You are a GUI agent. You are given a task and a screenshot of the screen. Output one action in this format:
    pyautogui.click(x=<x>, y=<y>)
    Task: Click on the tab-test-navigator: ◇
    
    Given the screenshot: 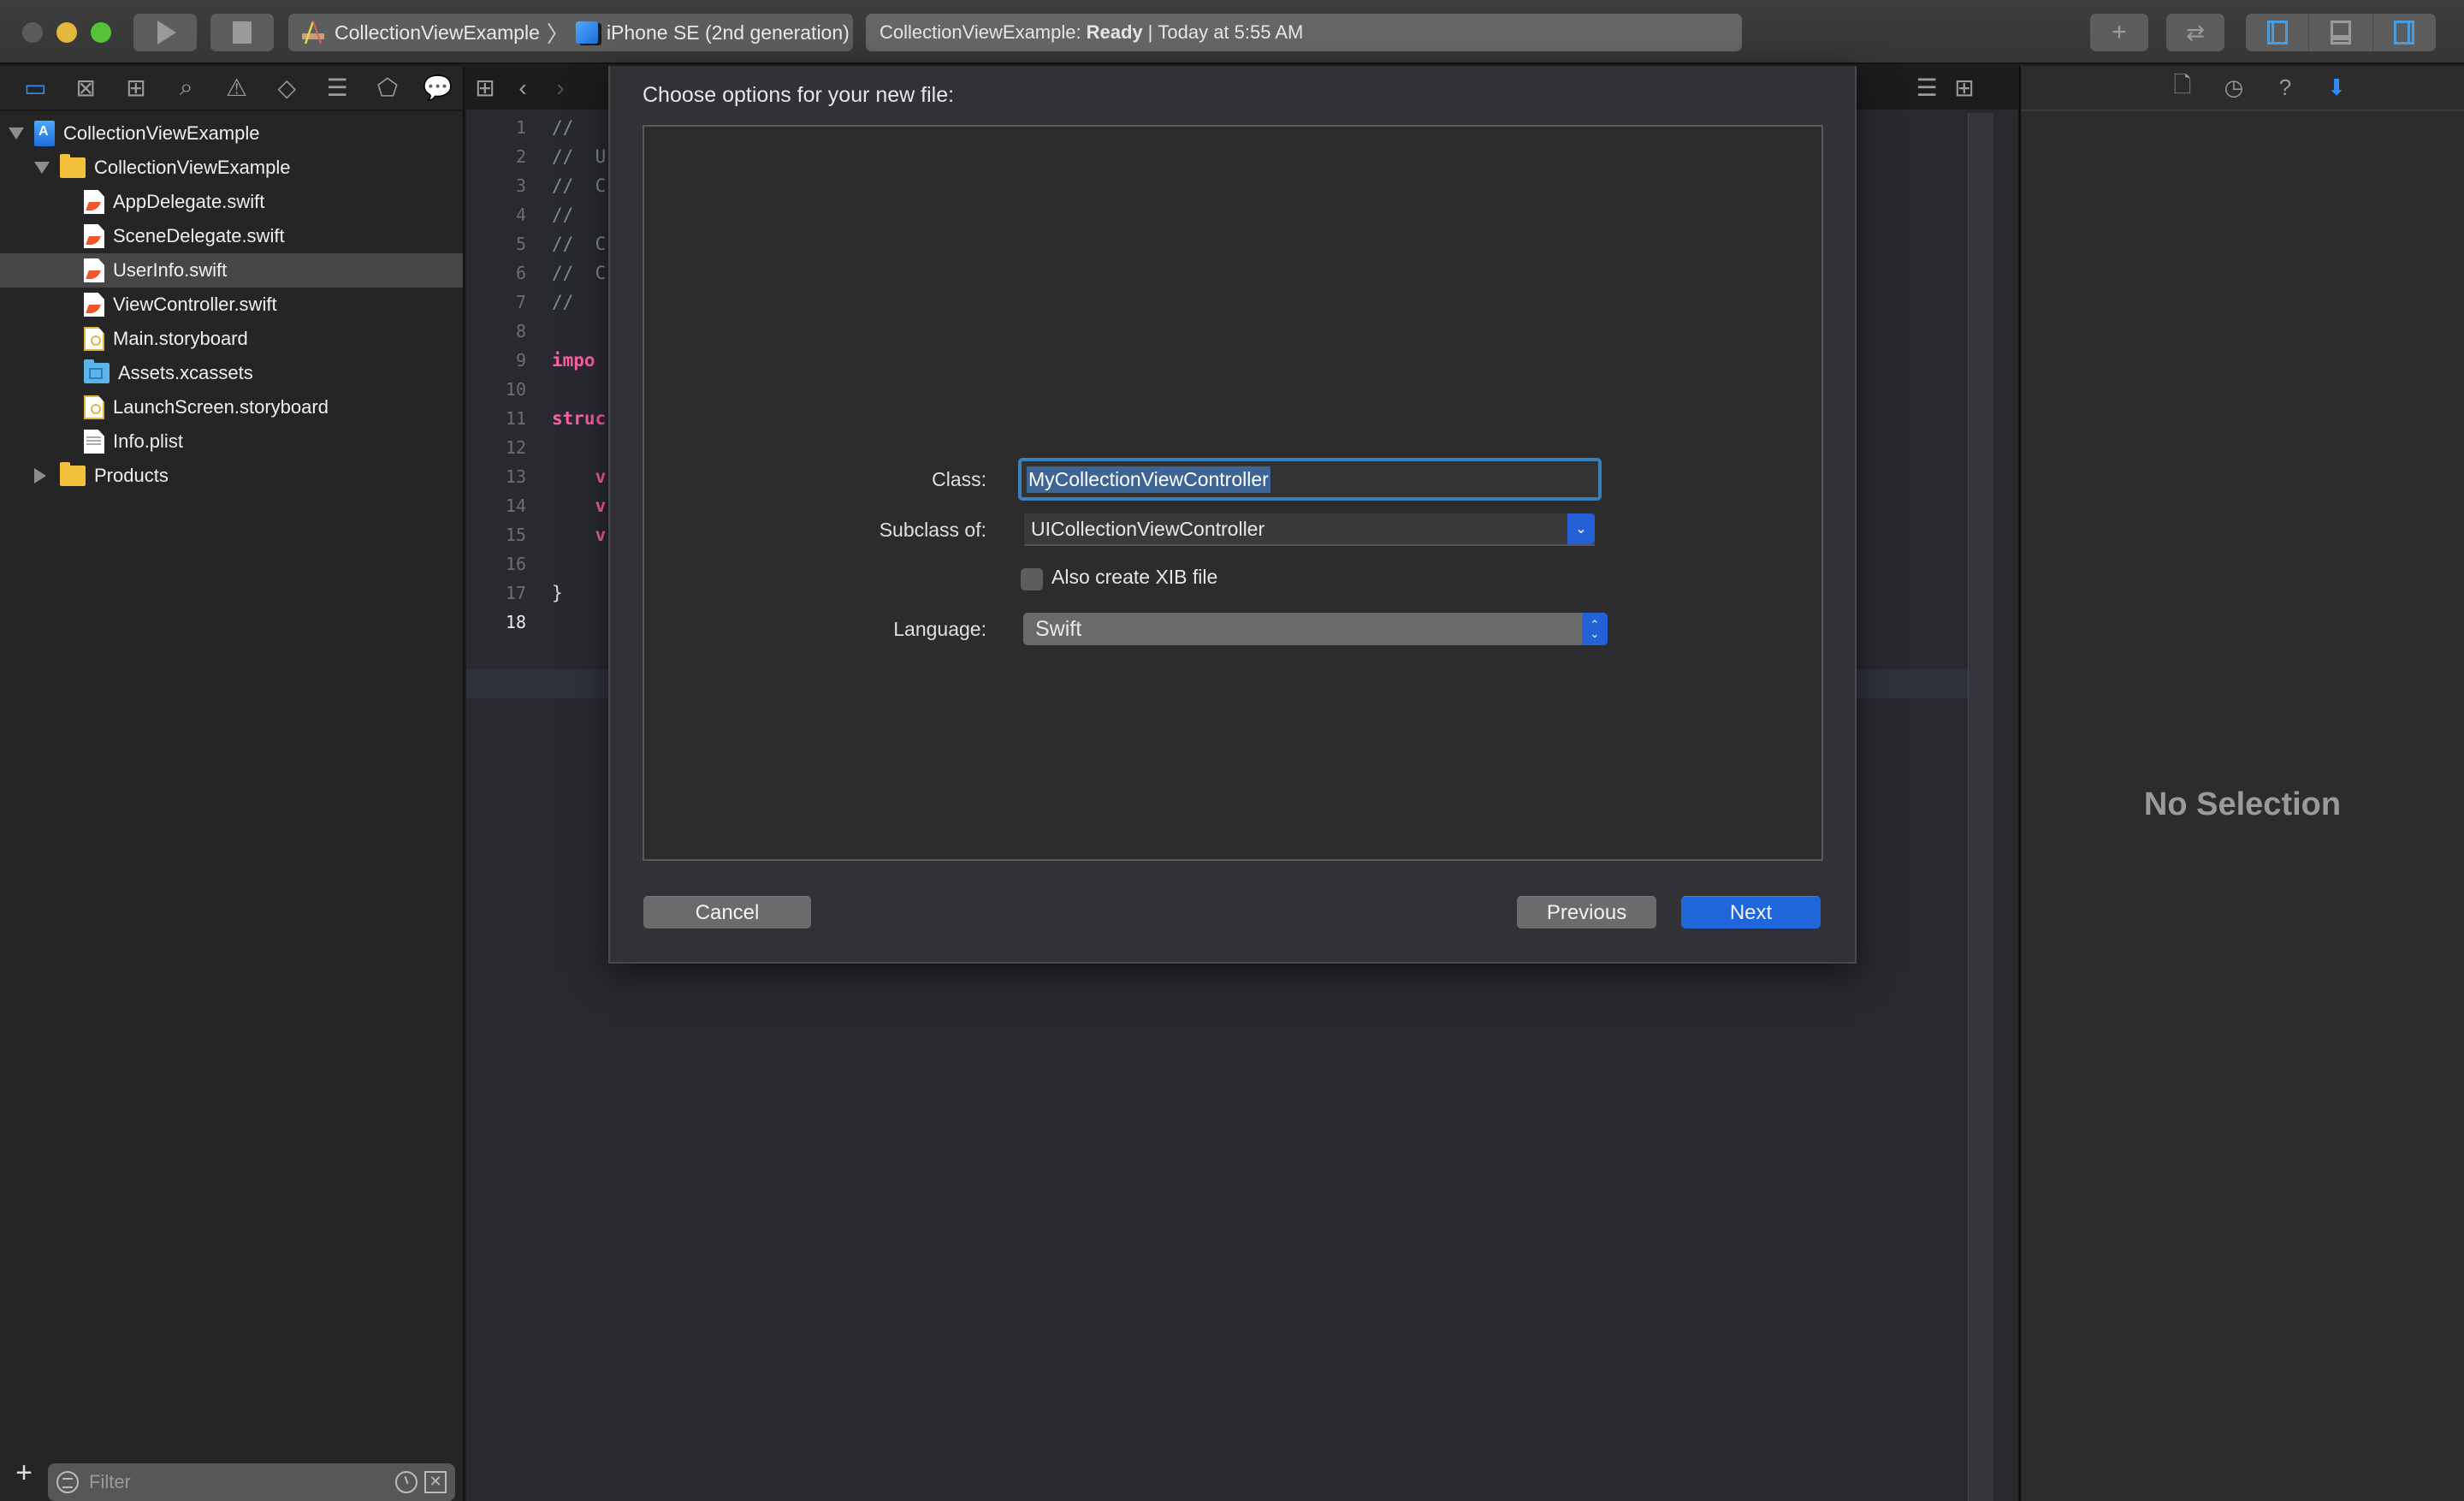 What is the action you would take?
    pyautogui.click(x=287, y=88)
    